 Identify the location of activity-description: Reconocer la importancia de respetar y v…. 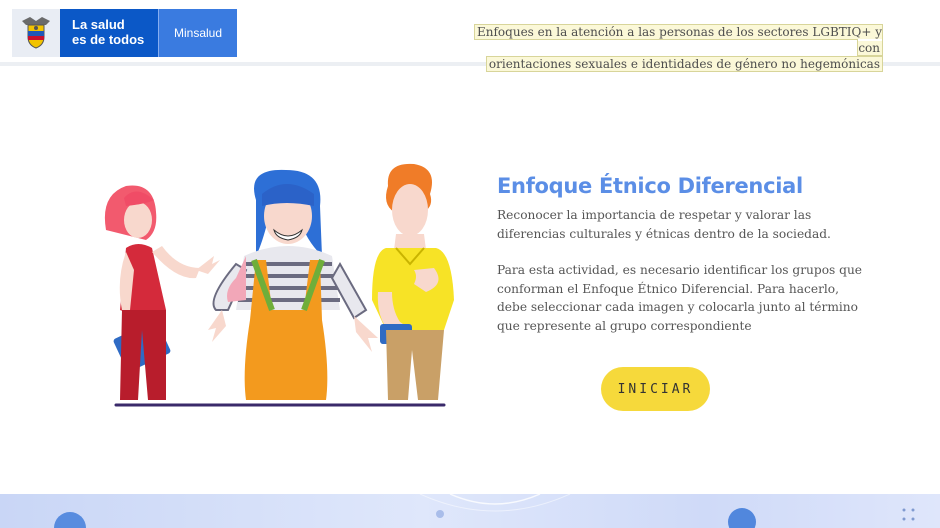
(664, 224).